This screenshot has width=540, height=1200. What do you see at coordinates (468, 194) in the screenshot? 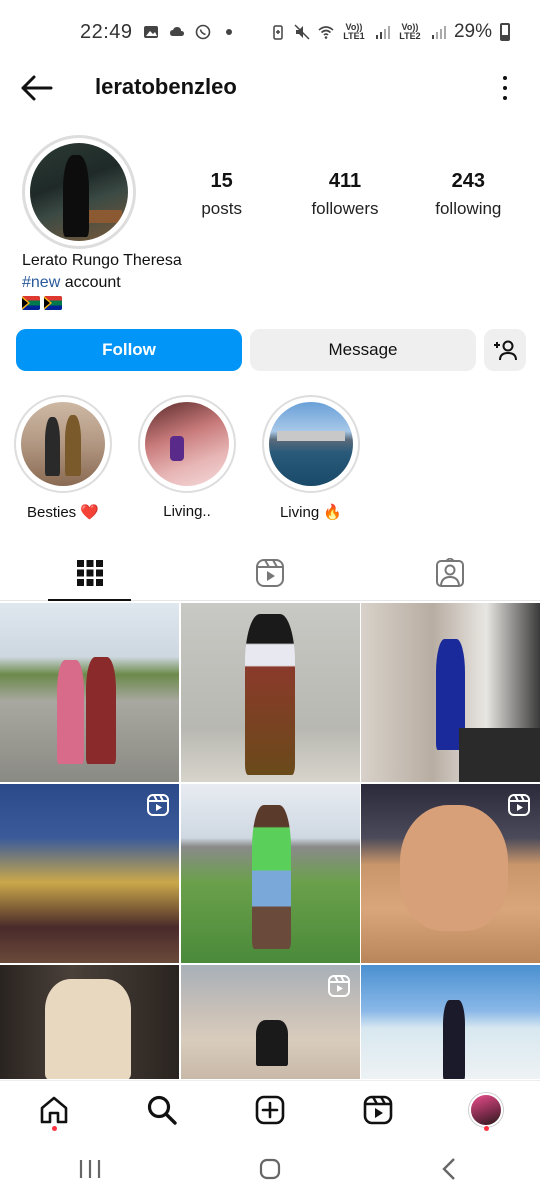
I see `following-stat: 243 following` at bounding box center [468, 194].